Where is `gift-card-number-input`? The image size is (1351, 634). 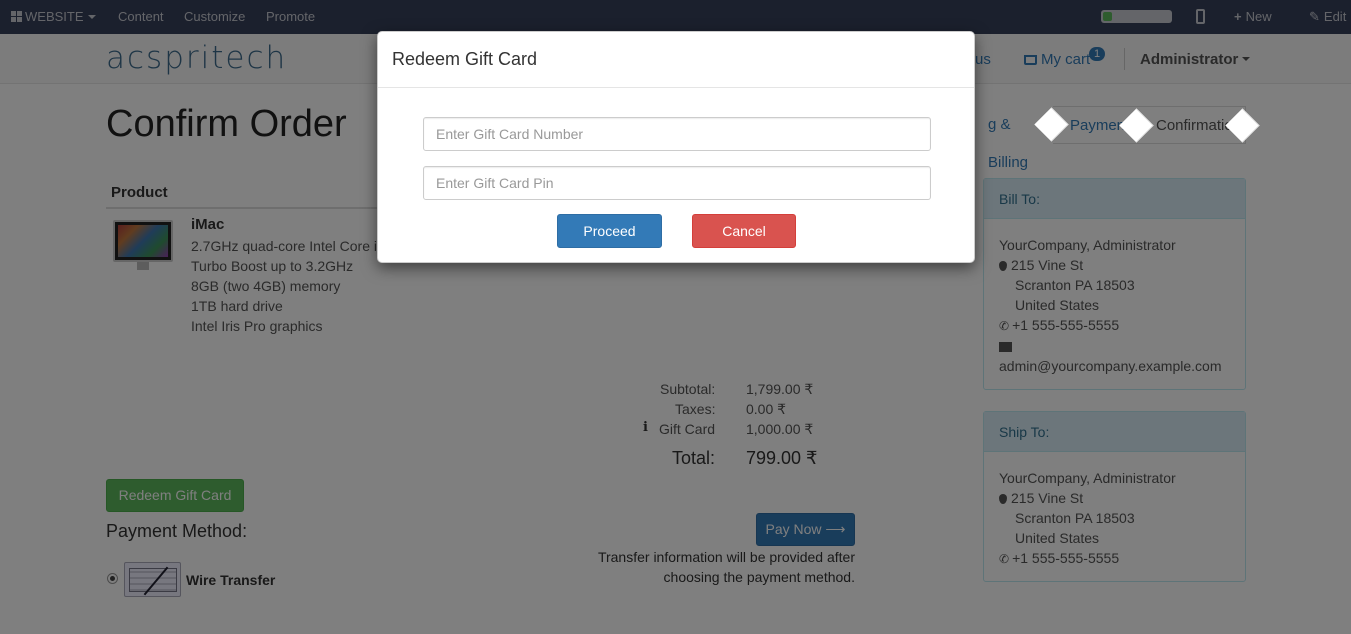
gift-card-number-input is located at coordinates (677, 134).